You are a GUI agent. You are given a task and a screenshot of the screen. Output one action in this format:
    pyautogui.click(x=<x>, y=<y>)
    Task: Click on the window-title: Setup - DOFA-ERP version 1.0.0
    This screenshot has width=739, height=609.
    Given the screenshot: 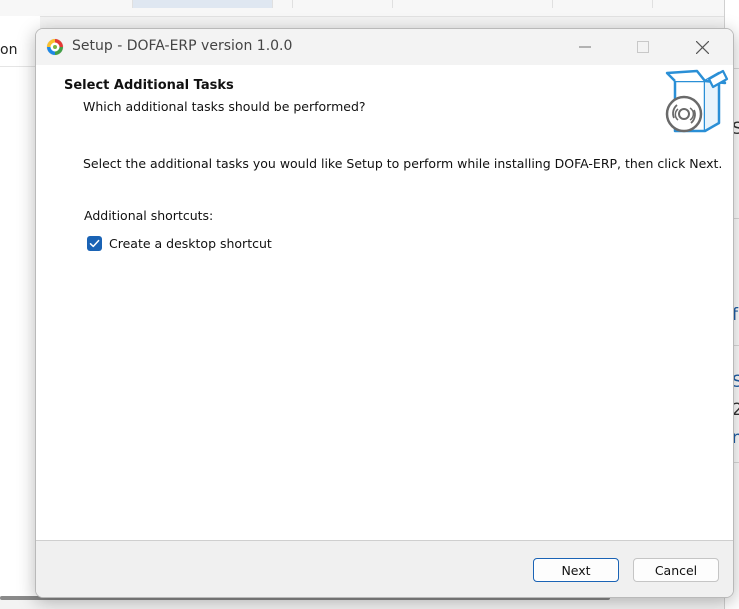 What is the action you would take?
    pyautogui.click(x=182, y=46)
    